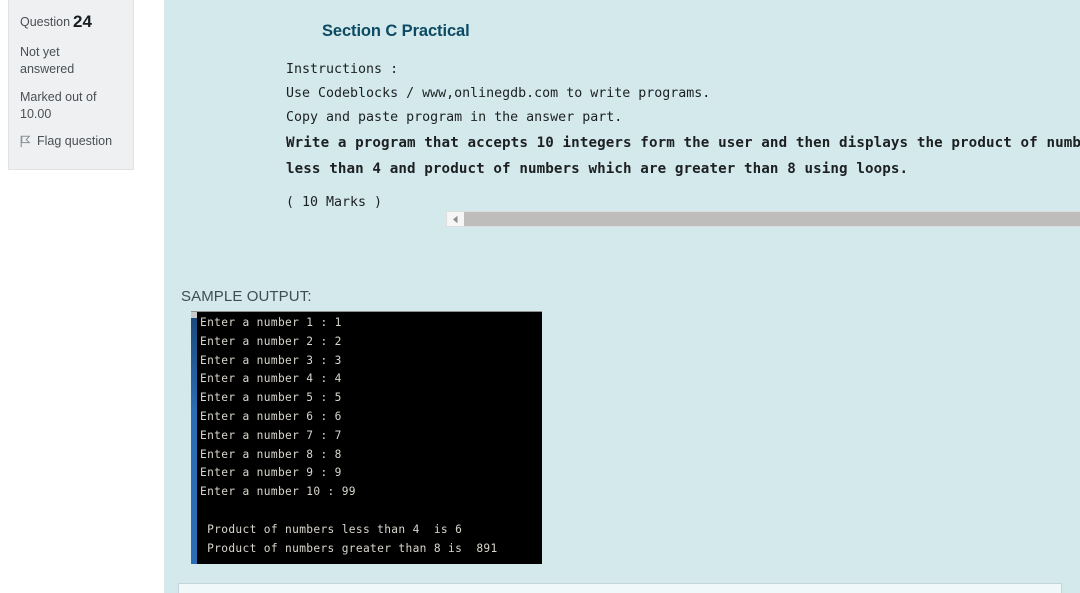  I want to click on terminal-line: Enter a number 9 : 9, so click(271, 473).